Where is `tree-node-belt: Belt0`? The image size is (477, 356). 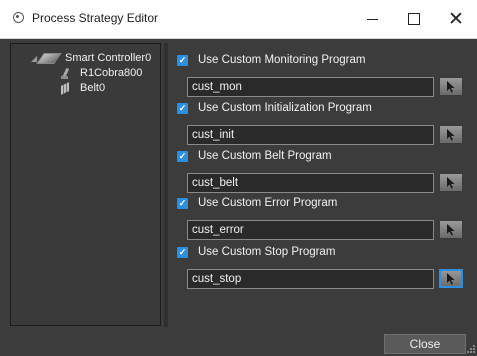 tree-node-belt: Belt0 is located at coordinates (83, 88).